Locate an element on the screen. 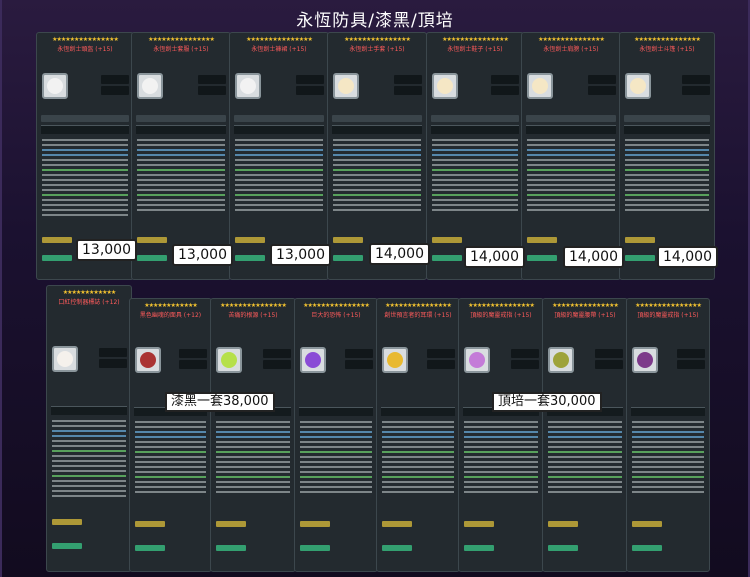  shoes-icon is located at coordinates (445, 86).